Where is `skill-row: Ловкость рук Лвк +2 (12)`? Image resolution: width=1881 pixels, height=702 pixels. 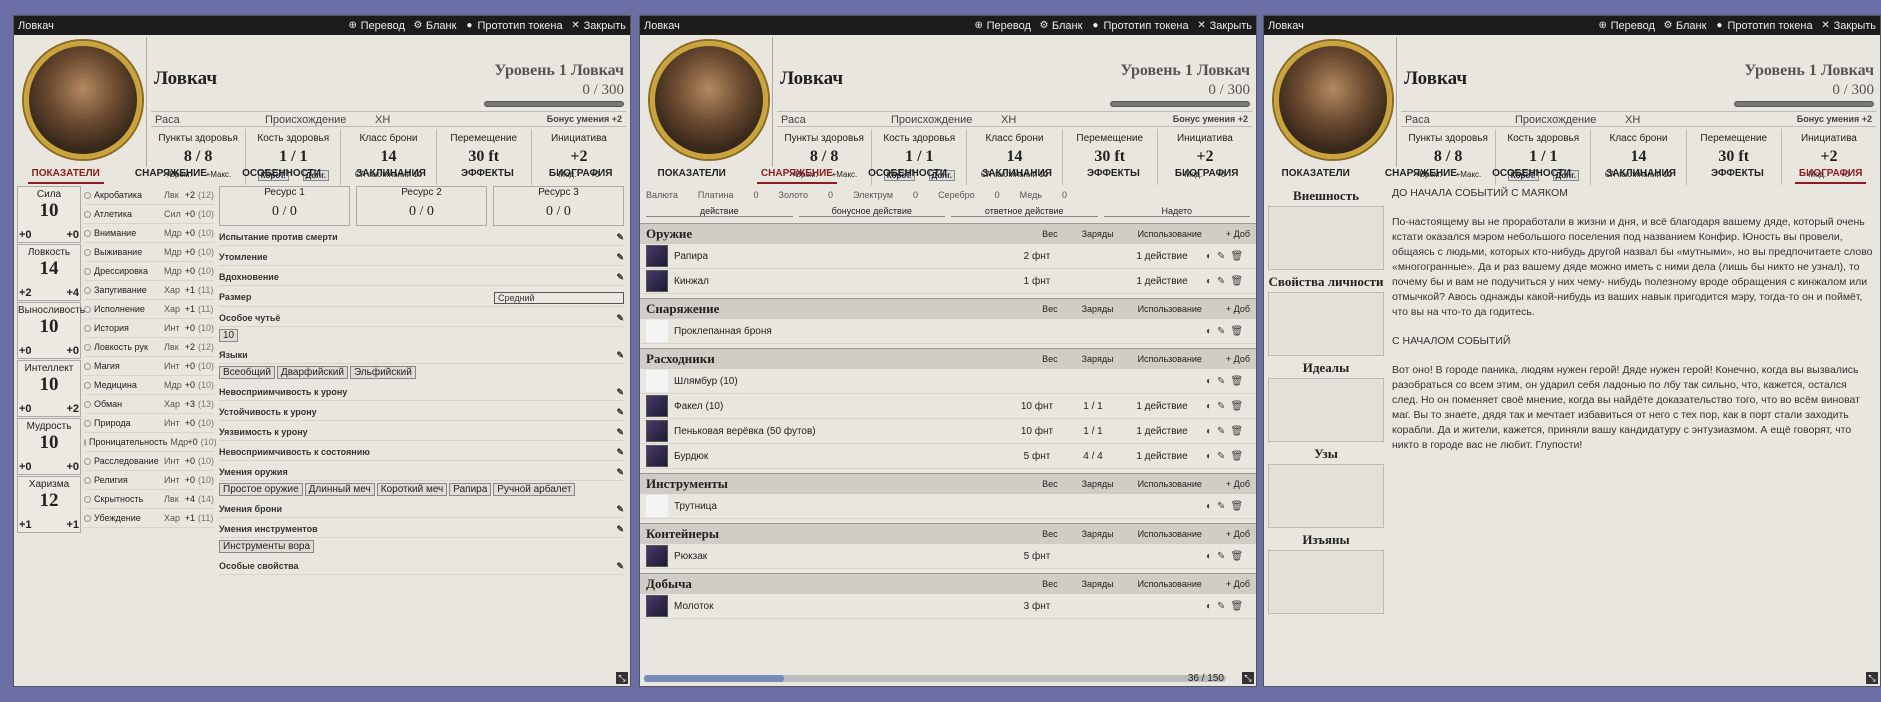 skill-row: Ловкость рук Лвк +2 (12) is located at coordinates (149, 347).